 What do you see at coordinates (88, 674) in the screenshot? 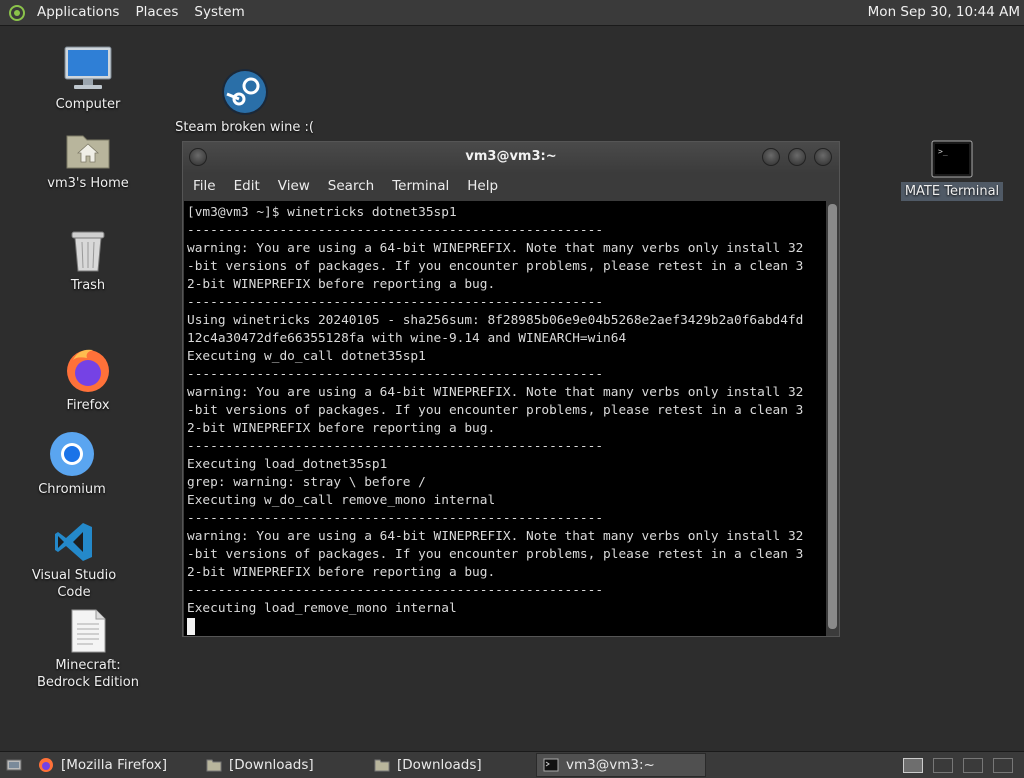
I see `desktop-icon-label: Minecraft: Bedrock Edition` at bounding box center [88, 674].